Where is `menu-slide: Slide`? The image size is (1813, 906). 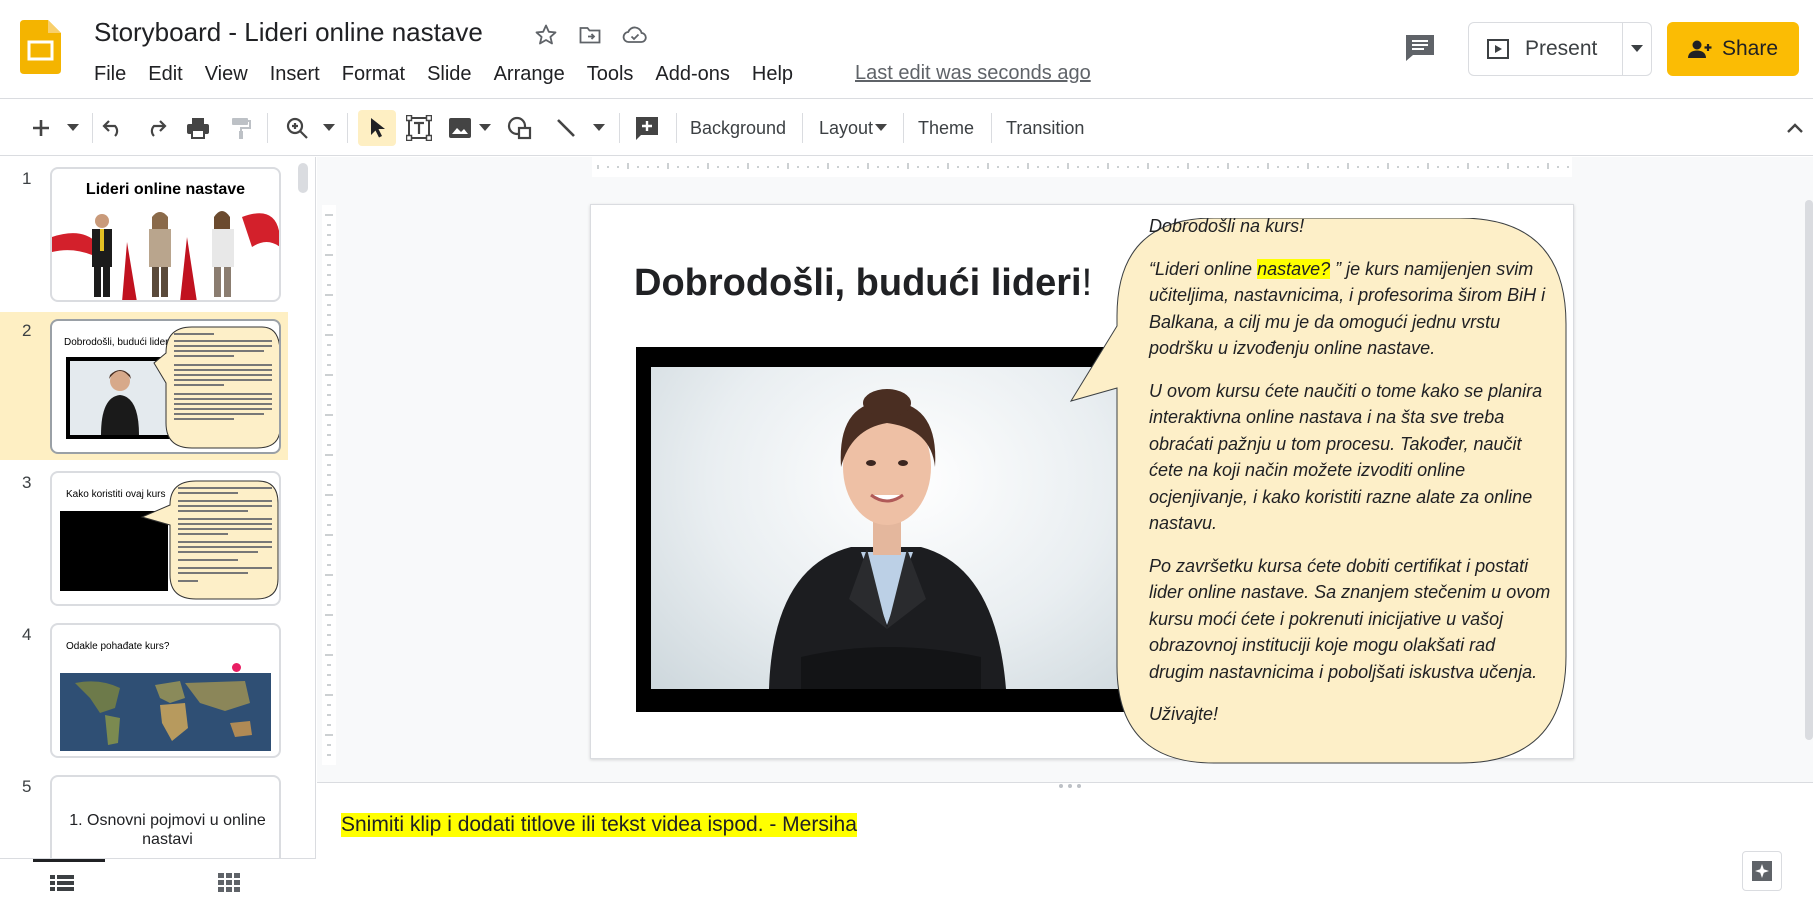 menu-slide: Slide is located at coordinates (449, 74).